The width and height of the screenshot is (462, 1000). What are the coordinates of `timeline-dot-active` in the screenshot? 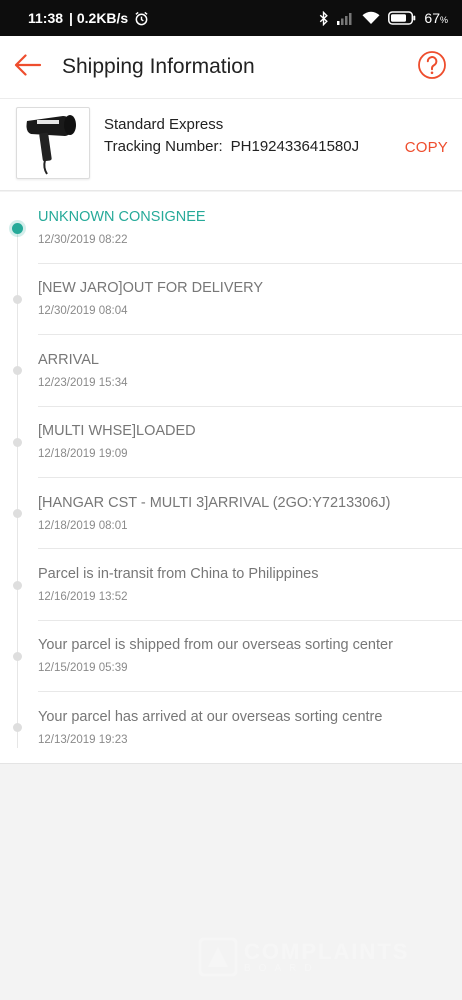 It's located at (17, 228).